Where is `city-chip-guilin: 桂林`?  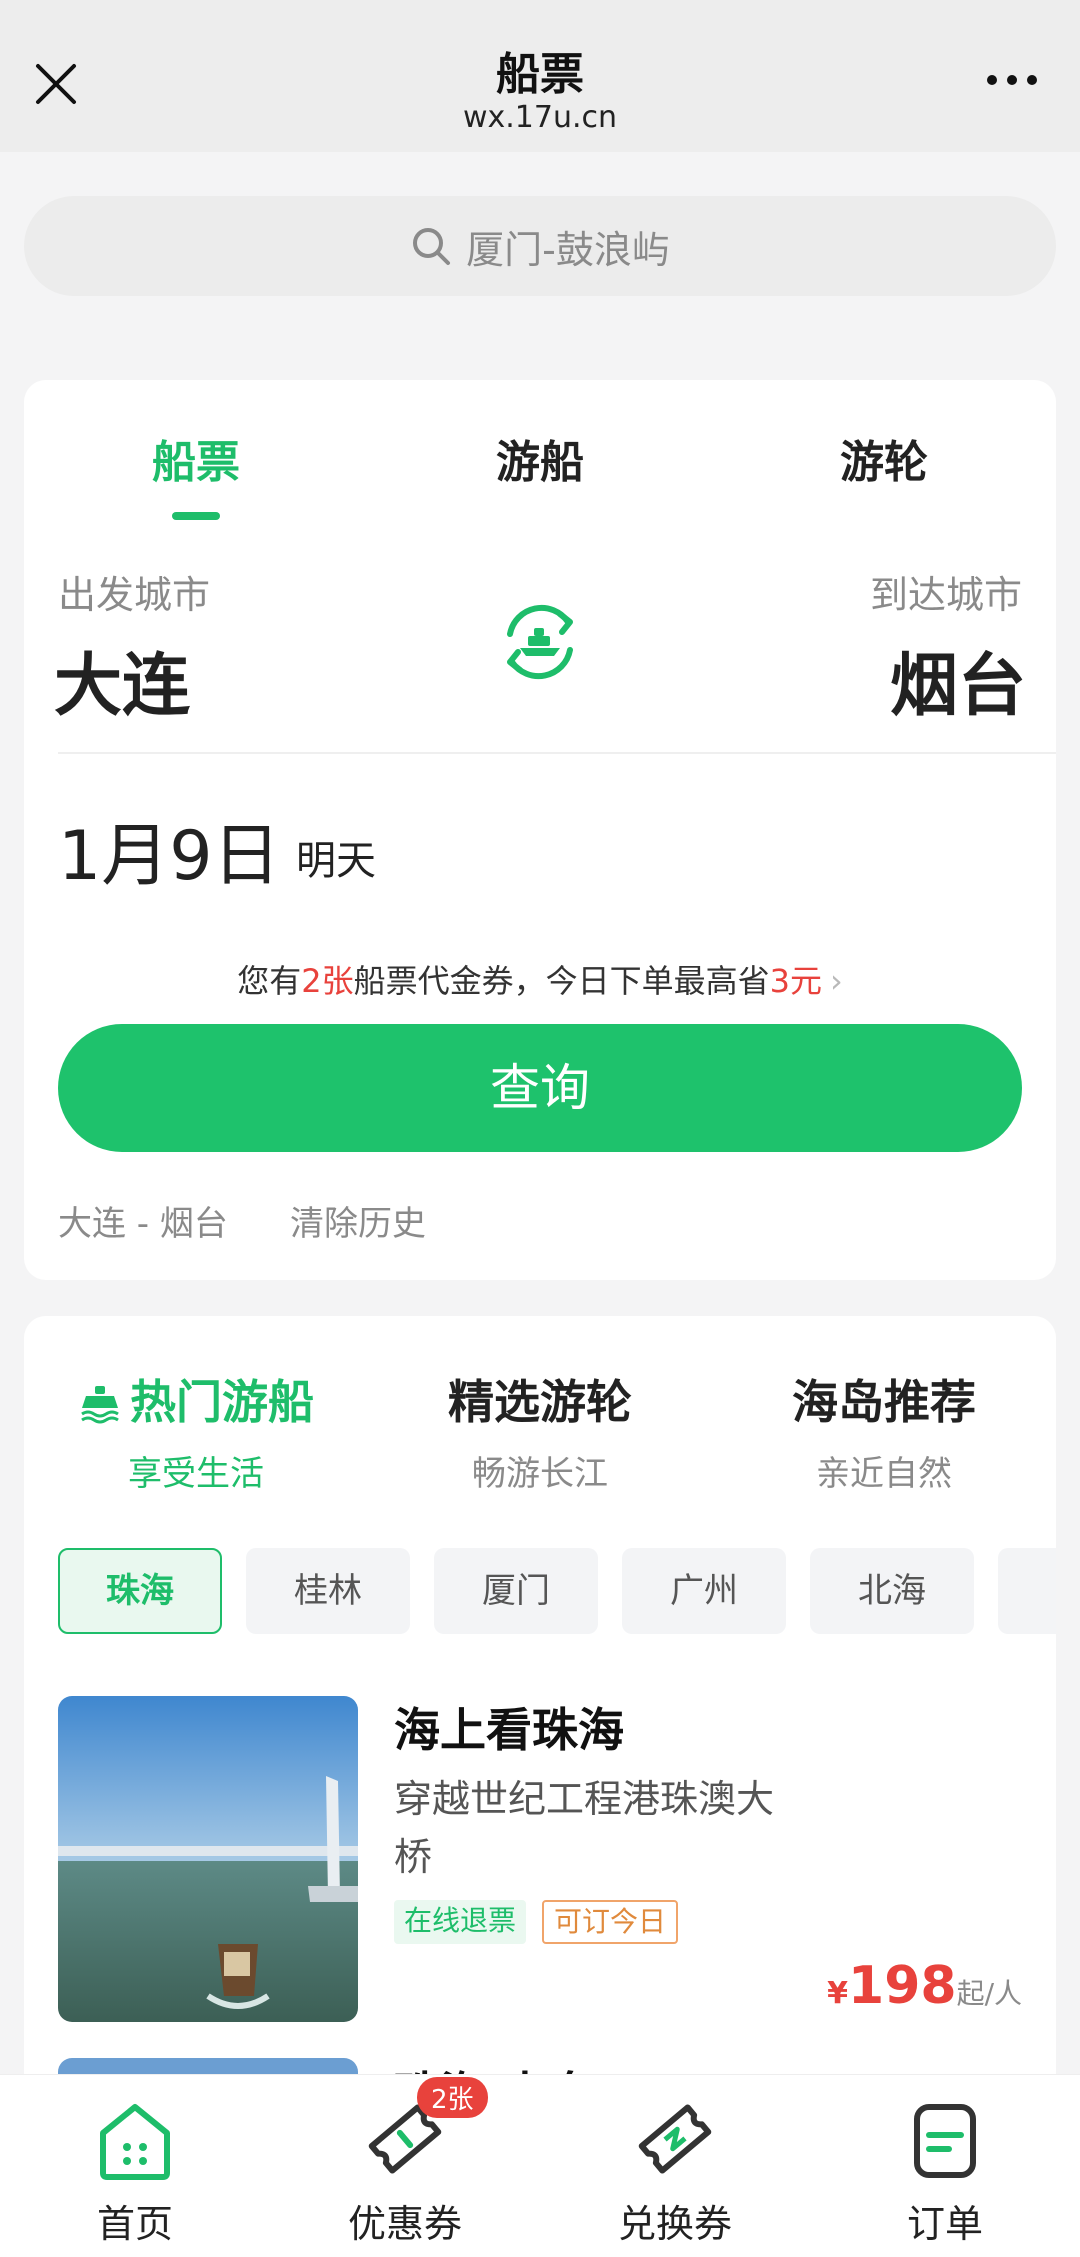
city-chip-guilin: 桂林 is located at coordinates (328, 1591).